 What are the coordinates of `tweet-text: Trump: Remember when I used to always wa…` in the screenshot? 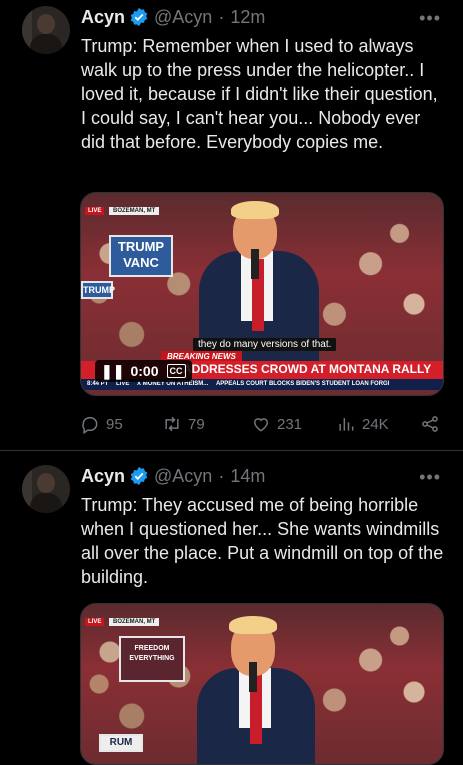 It's located at (259, 94).